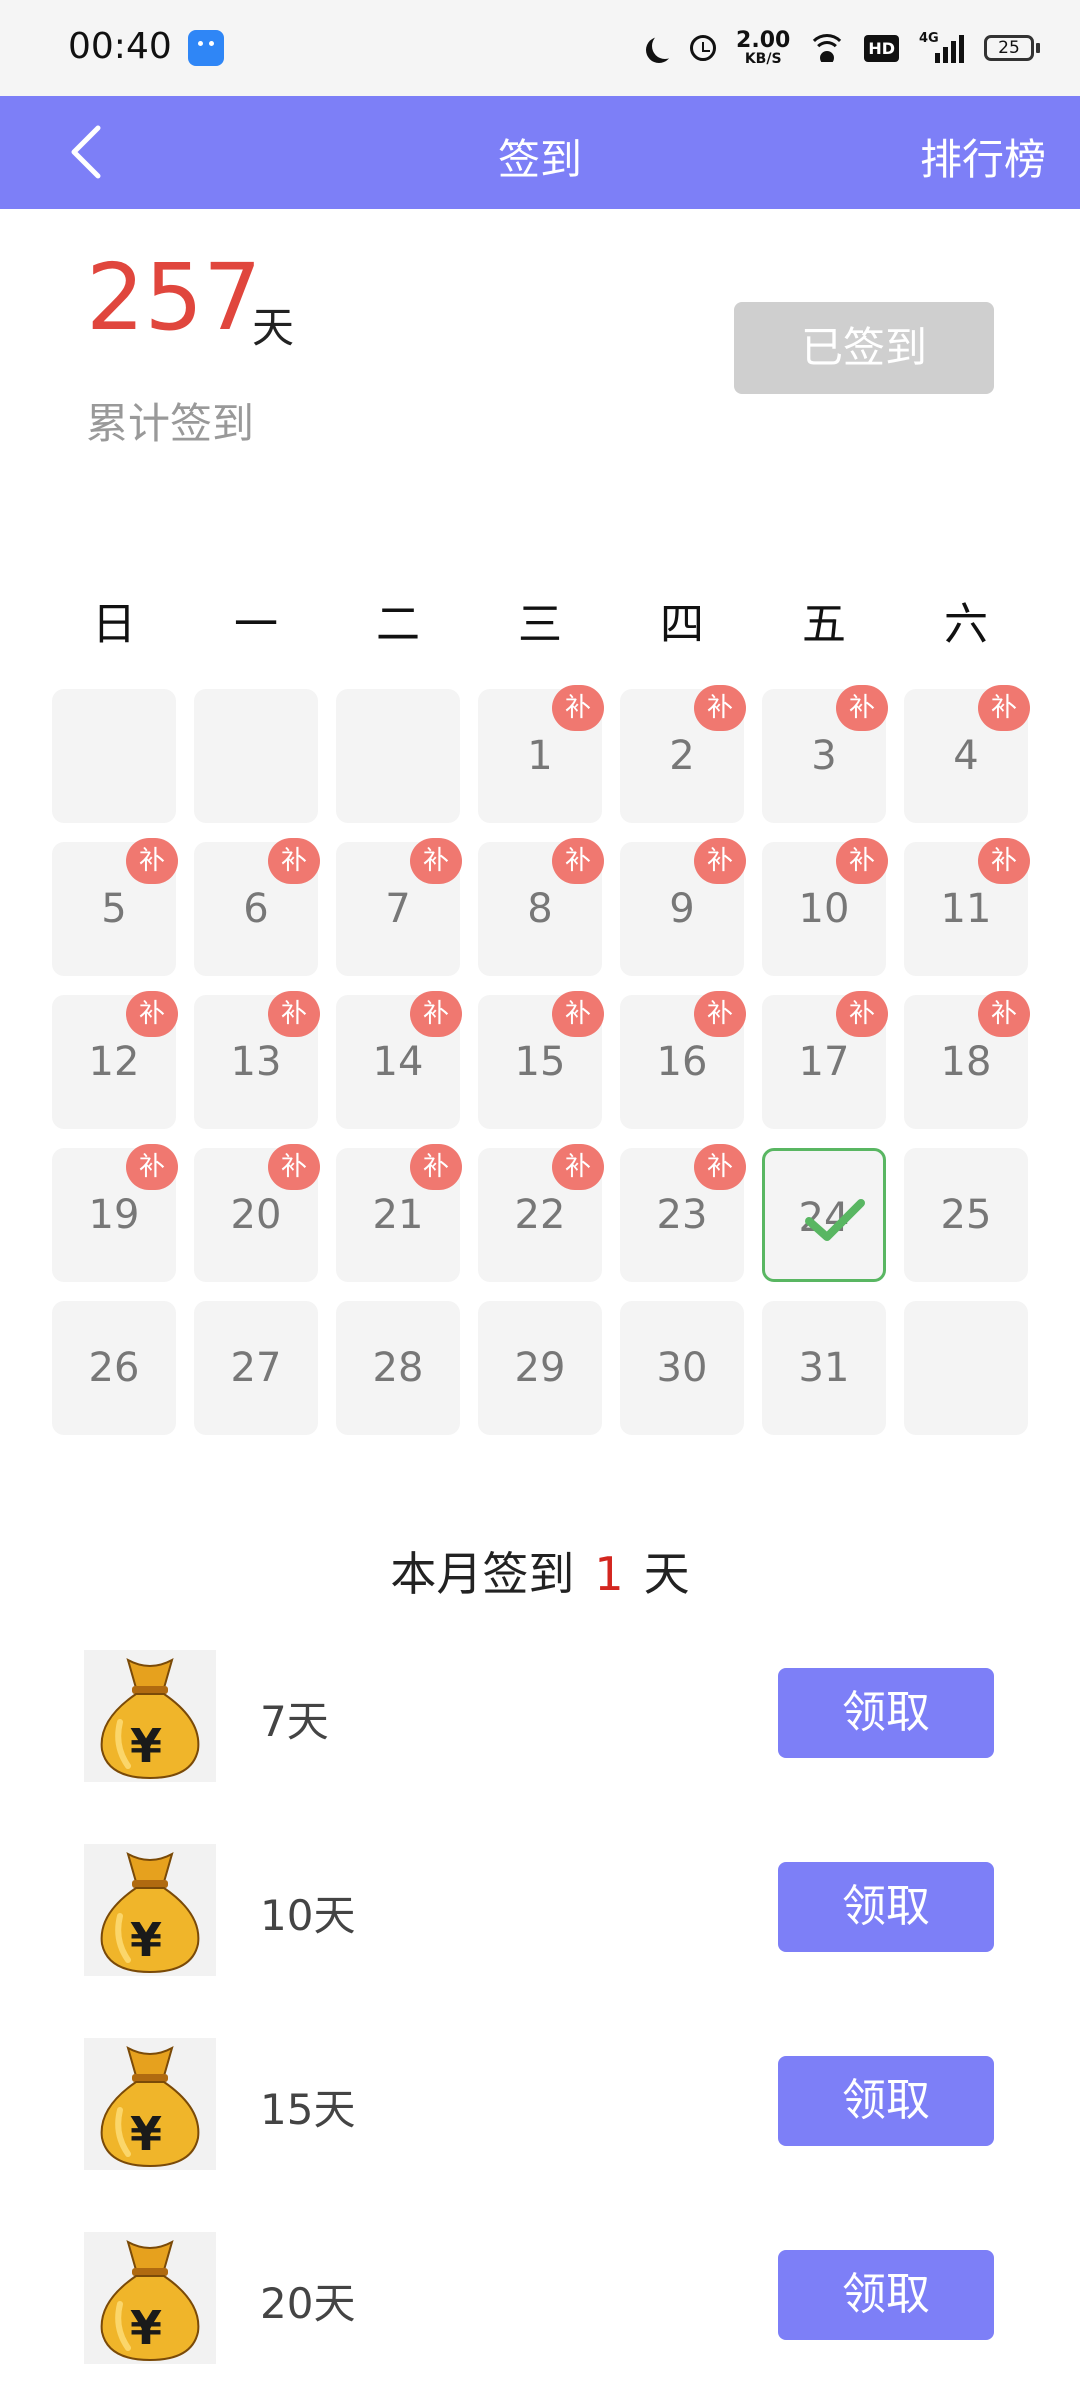 The image size is (1080, 2382). I want to click on calendar-day-number: 19, so click(114, 1215).